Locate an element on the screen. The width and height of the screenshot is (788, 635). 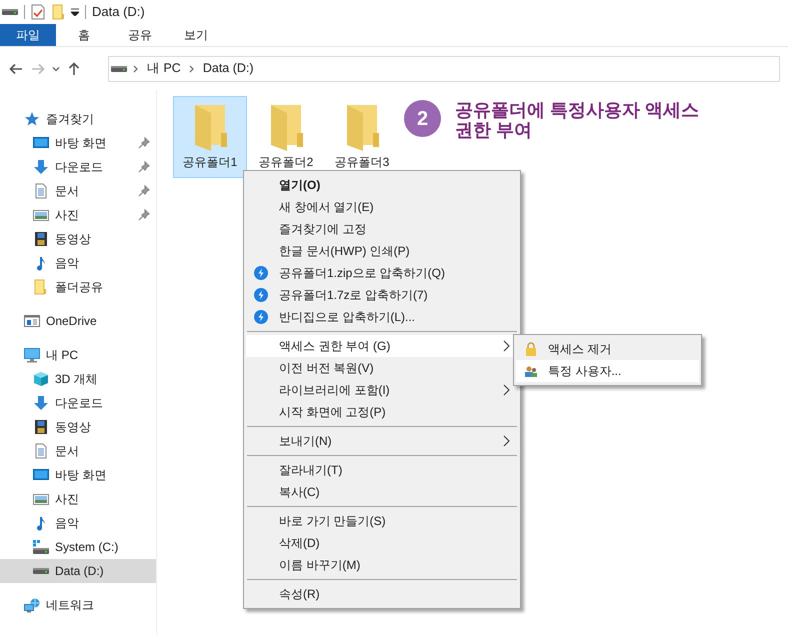
menu-item: 액세스 제거 is located at coordinates (607, 349).